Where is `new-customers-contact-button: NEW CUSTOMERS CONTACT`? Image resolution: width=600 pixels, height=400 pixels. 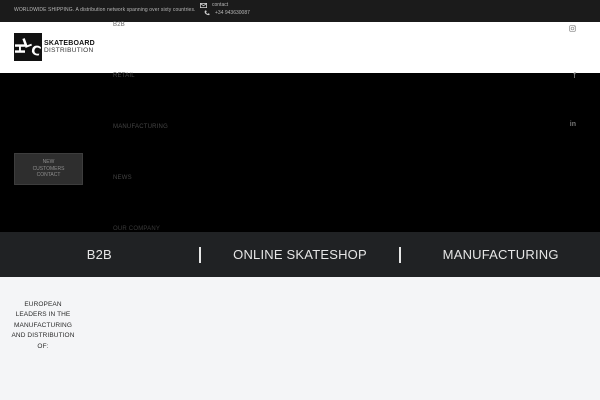
new-customers-contact-button: NEW CUSTOMERS CONTACT is located at coordinates (48, 169).